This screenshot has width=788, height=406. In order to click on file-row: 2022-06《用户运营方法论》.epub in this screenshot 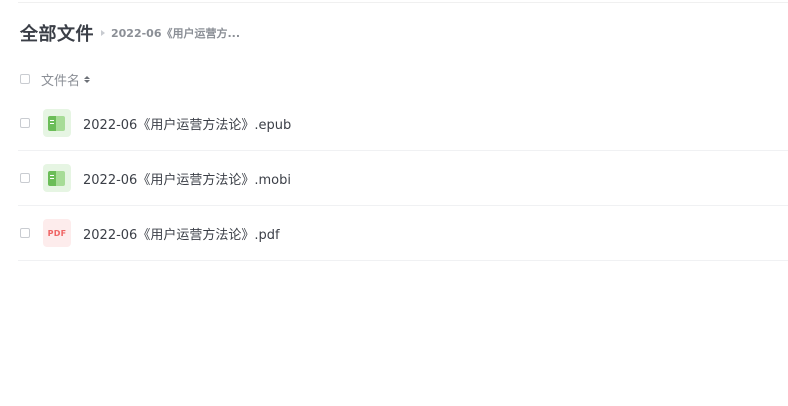, I will do `click(403, 123)`.